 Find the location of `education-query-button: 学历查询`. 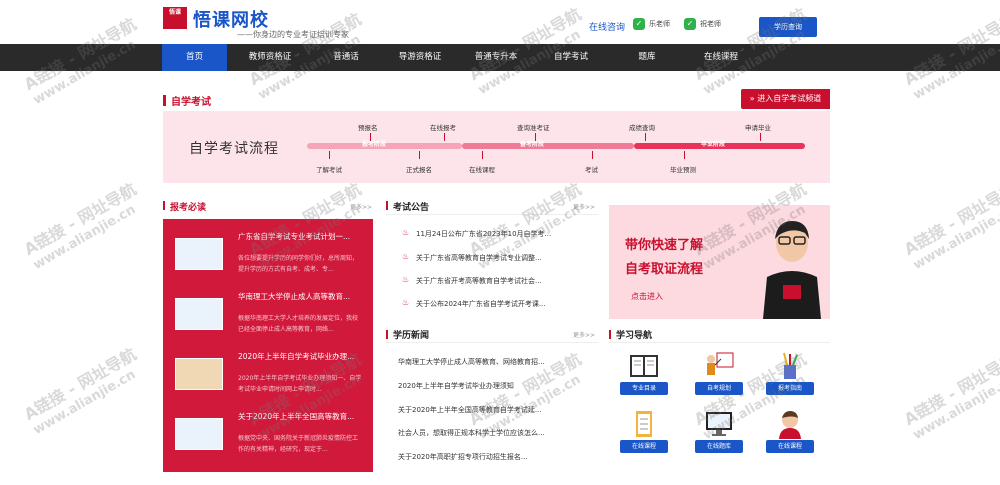

education-query-button: 学历查询 is located at coordinates (788, 27).